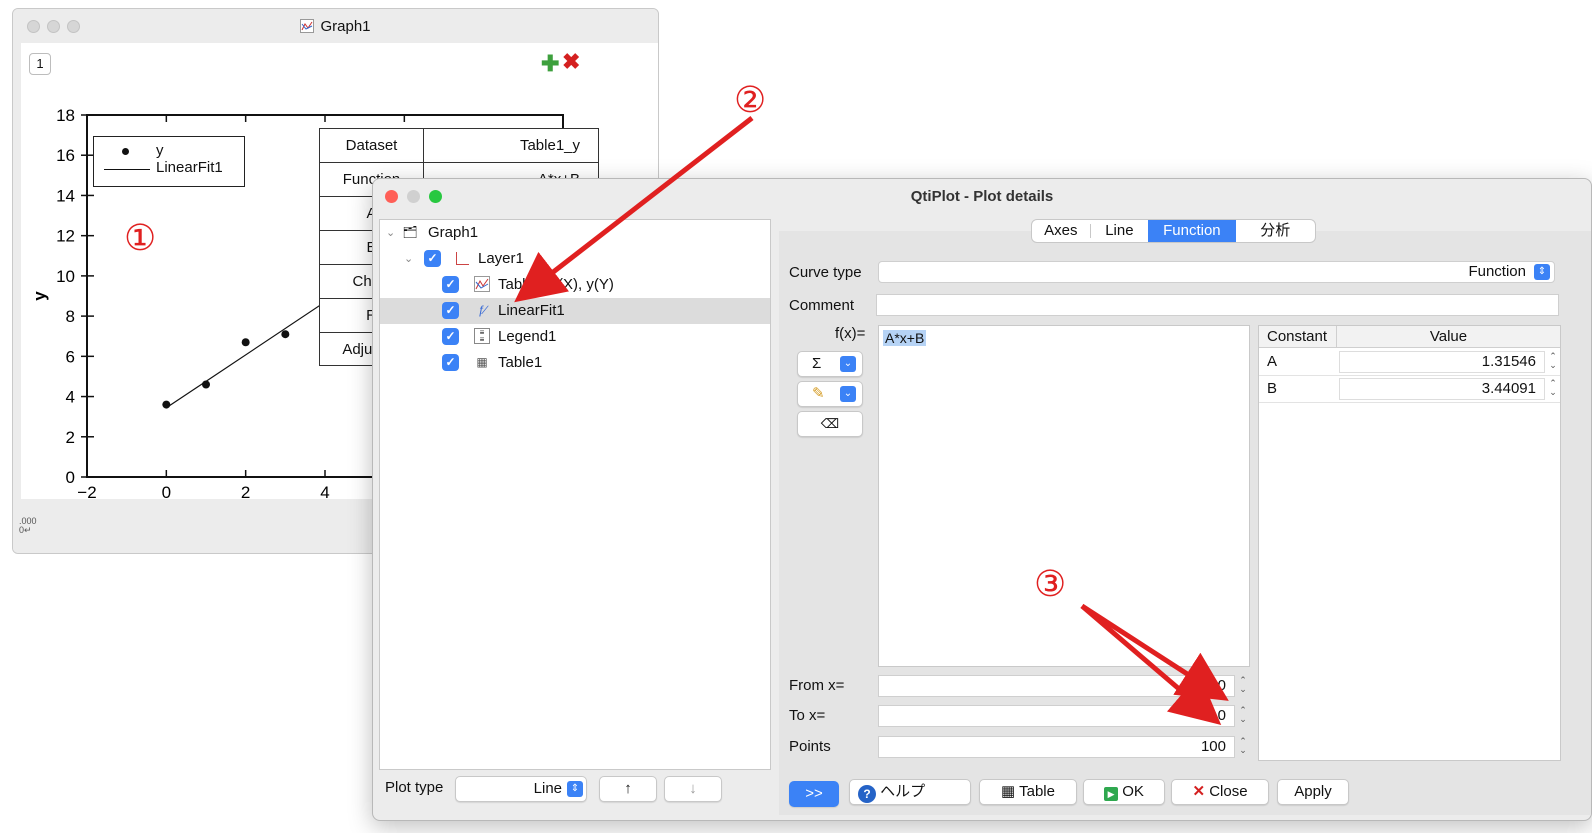 Image resolution: width=1592 pixels, height=833 pixels. Describe the element at coordinates (807, 715) in the screenshot. I see `to-x-label: To x=` at that location.